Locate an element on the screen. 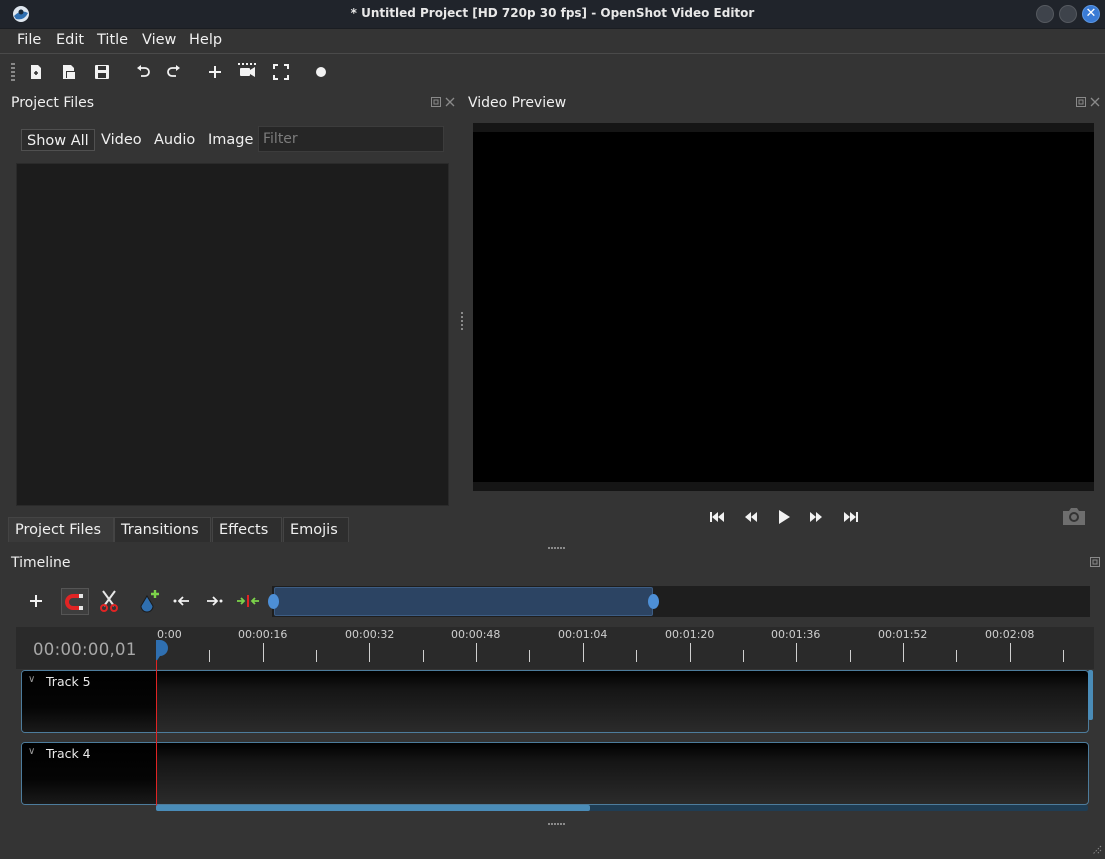 The width and height of the screenshot is (1105, 859). menu-edit: Edit is located at coordinates (70, 40).